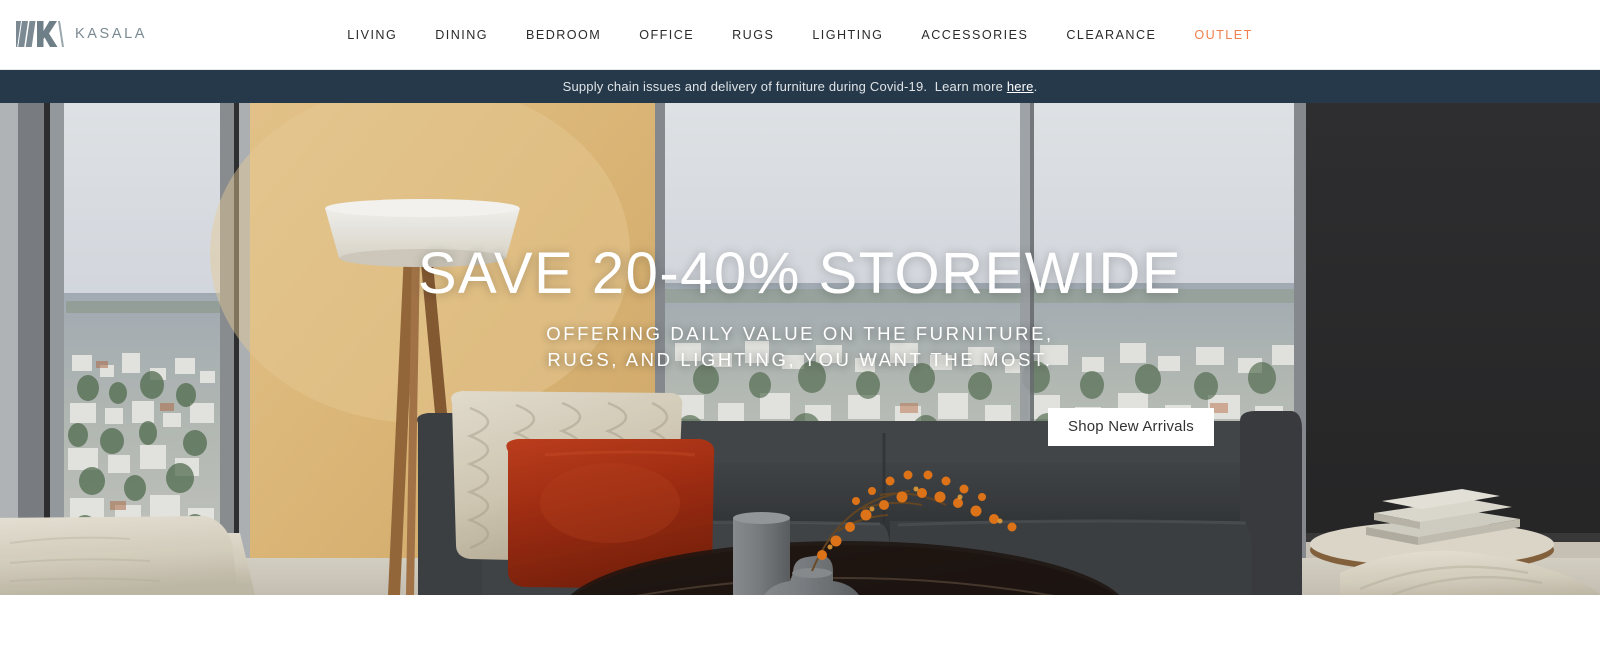 Image resolution: width=1600 pixels, height=657 pixels. I want to click on shop-new-arrivals-button: Shop New Arrivals, so click(1131, 427).